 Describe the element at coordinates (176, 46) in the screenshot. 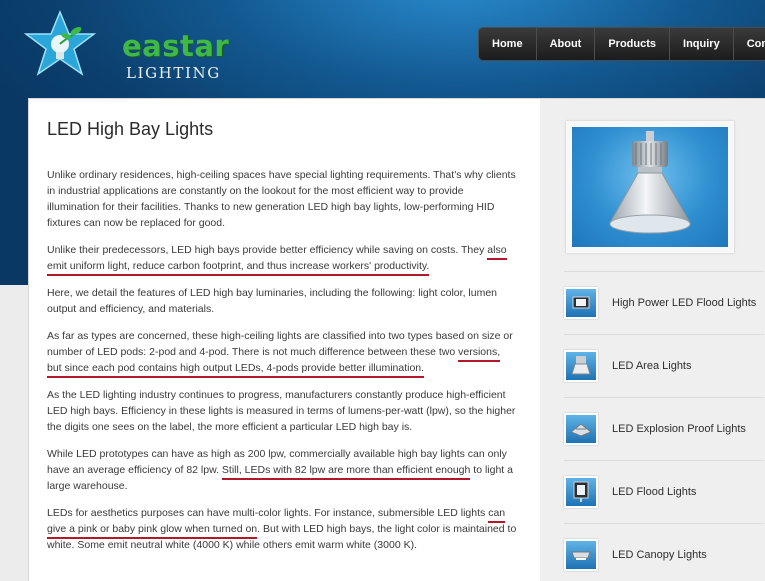

I see `brand-name: eastar` at that location.